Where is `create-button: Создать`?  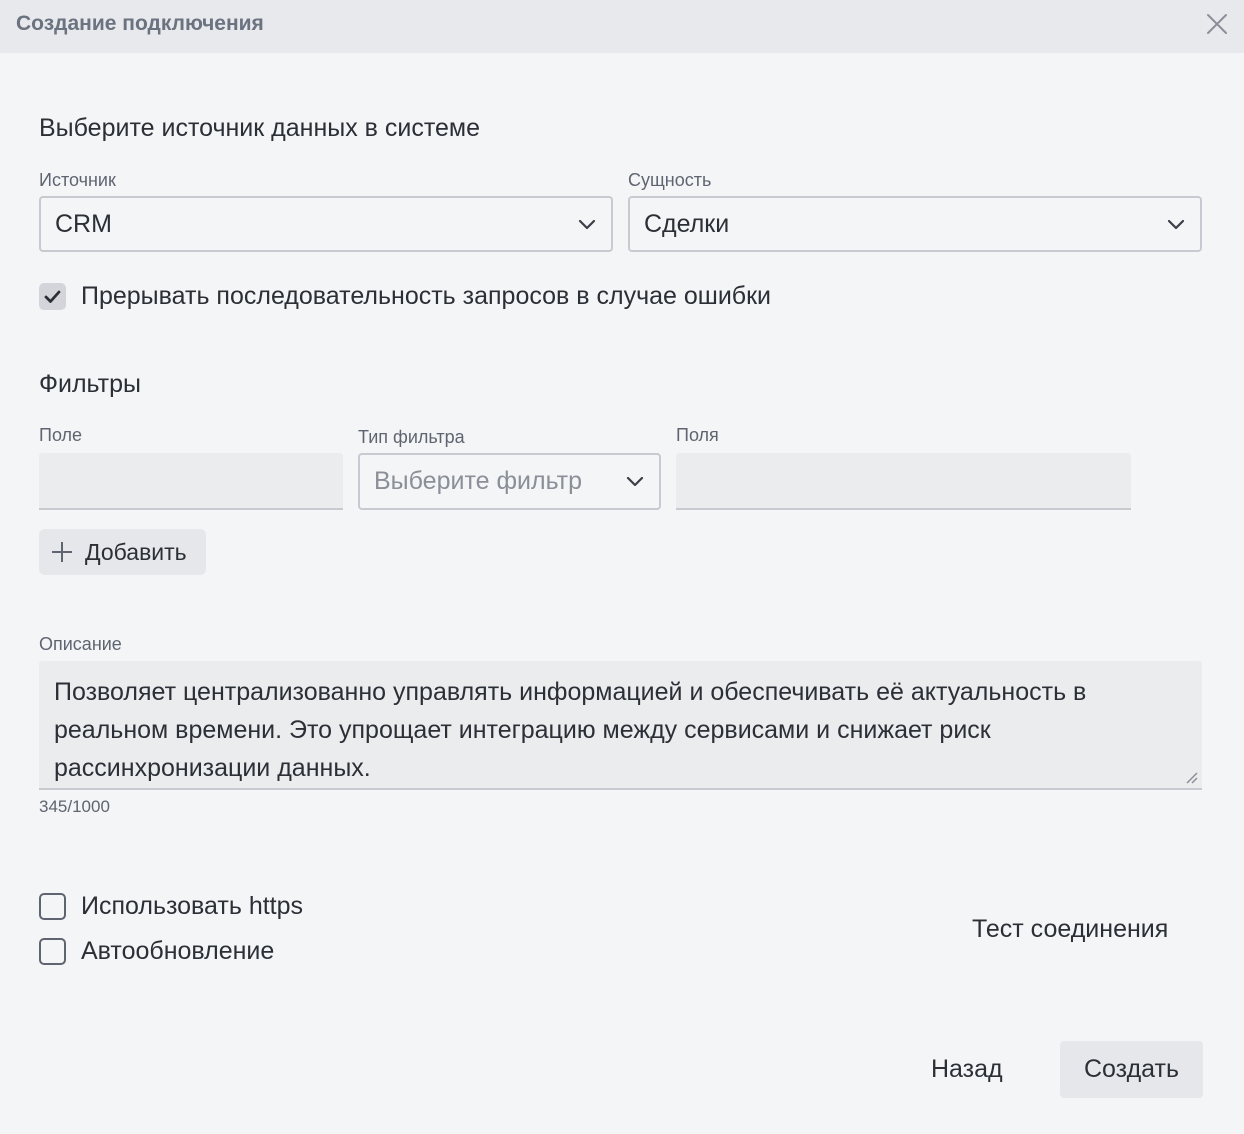 create-button: Создать is located at coordinates (1131, 1069).